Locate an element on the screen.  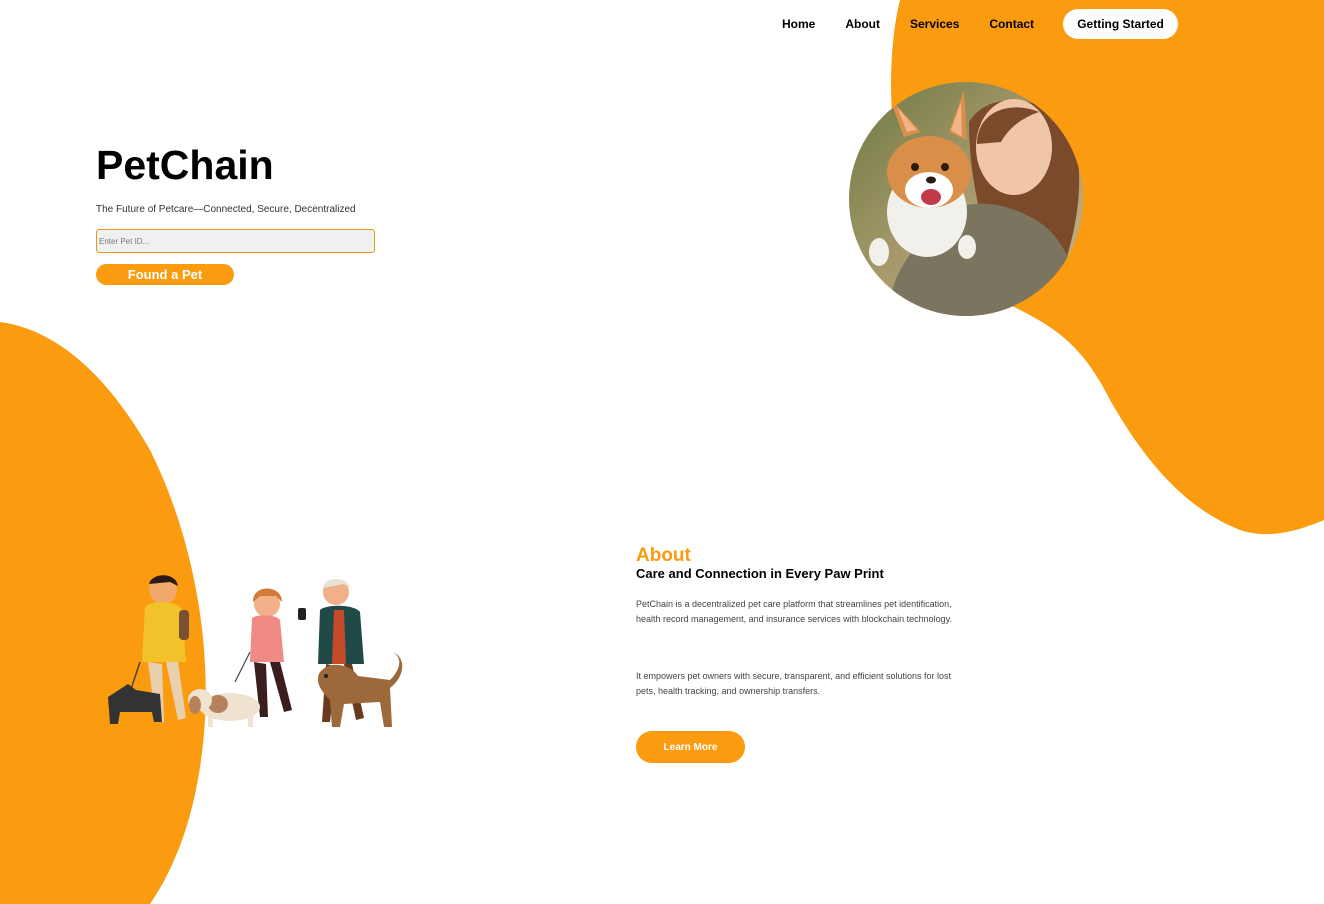
nav-link-home: Home is located at coordinates (798, 24).